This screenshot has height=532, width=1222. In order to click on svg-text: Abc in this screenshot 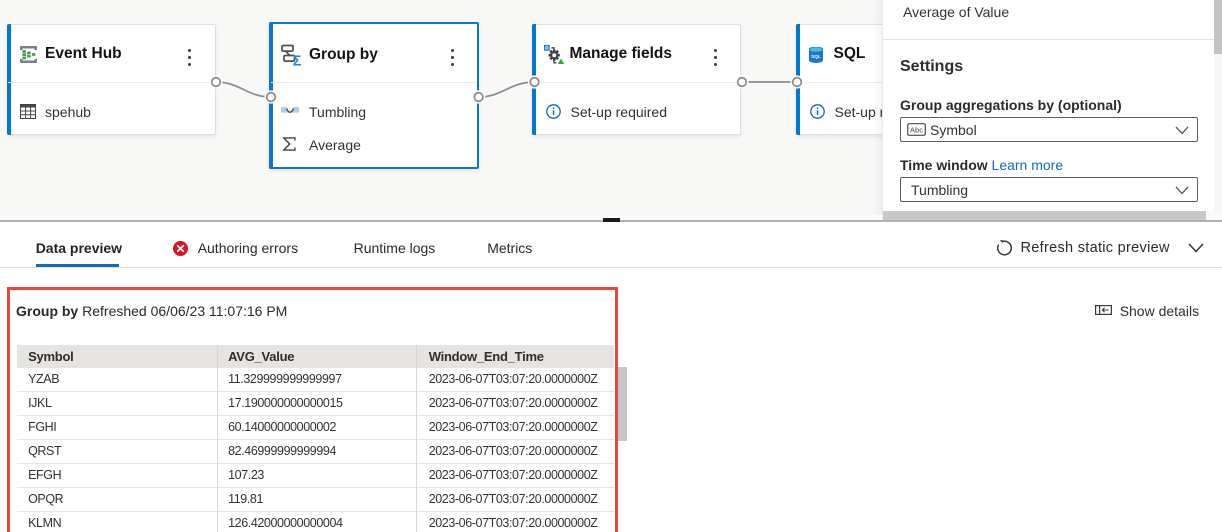, I will do `click(916, 130)`.